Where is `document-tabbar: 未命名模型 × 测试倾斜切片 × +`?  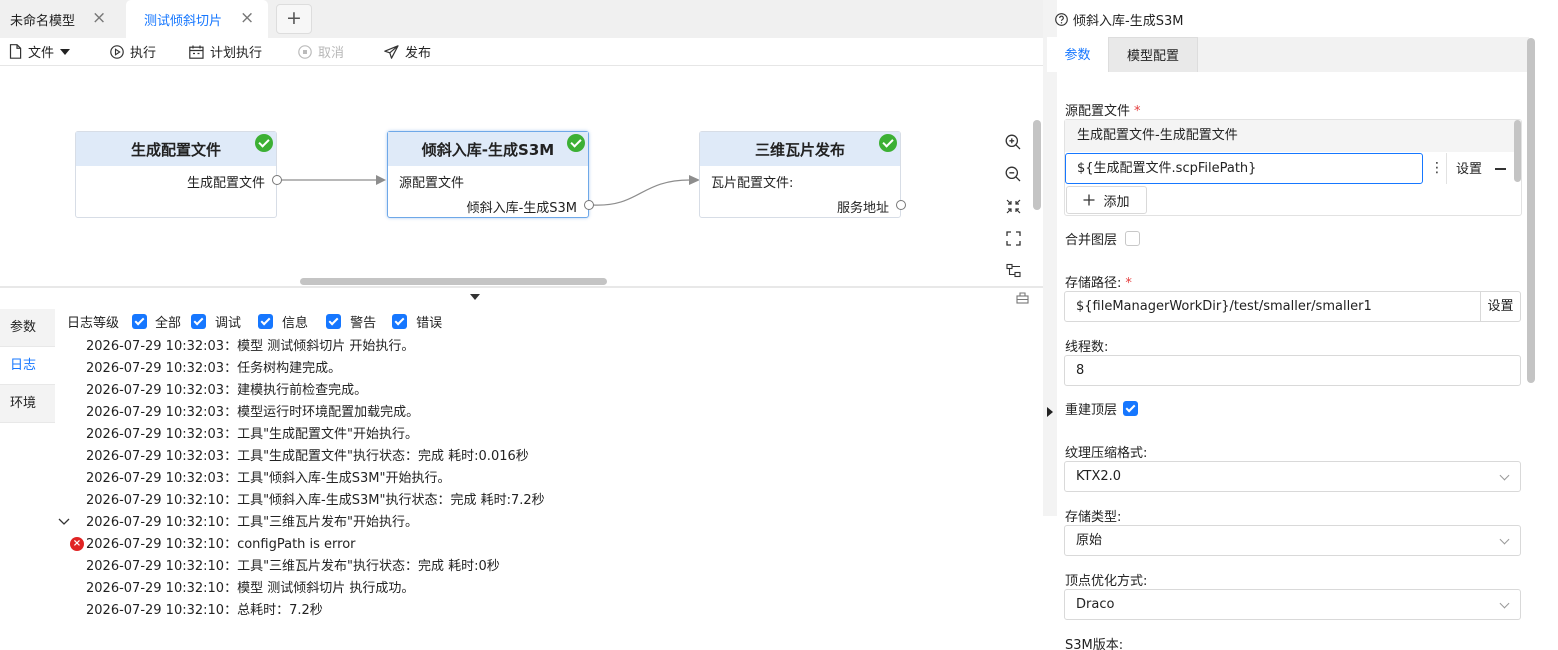
document-tabbar: 未命名模型 × 测试倾斜切片 × + is located at coordinates (521, 19).